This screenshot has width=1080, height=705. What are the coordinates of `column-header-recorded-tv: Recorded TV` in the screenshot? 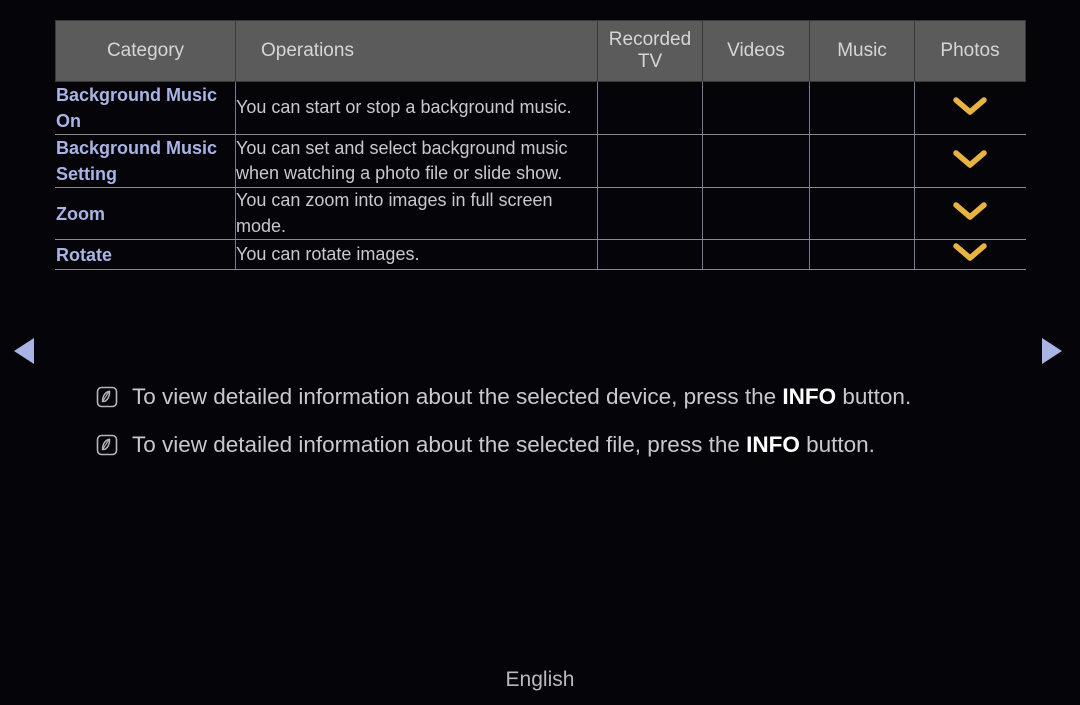 It's located at (650, 51).